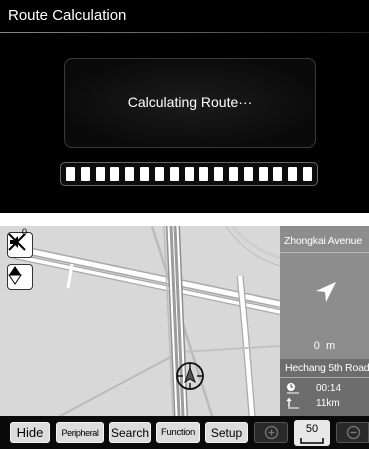 Image resolution: width=369 pixels, height=449 pixels. I want to click on distance-icon, so click(292, 403).